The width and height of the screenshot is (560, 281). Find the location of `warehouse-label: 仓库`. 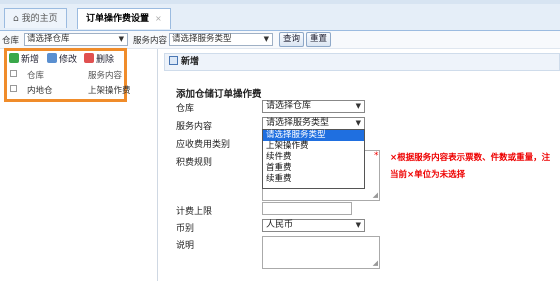

warehouse-label: 仓库 is located at coordinates (185, 109).